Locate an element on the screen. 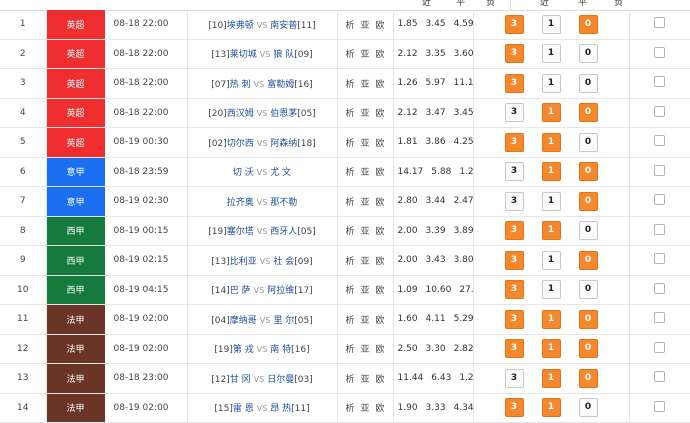 This screenshot has height=423, width=690. away-team-link: 阿森纳 is located at coordinates (283, 144).